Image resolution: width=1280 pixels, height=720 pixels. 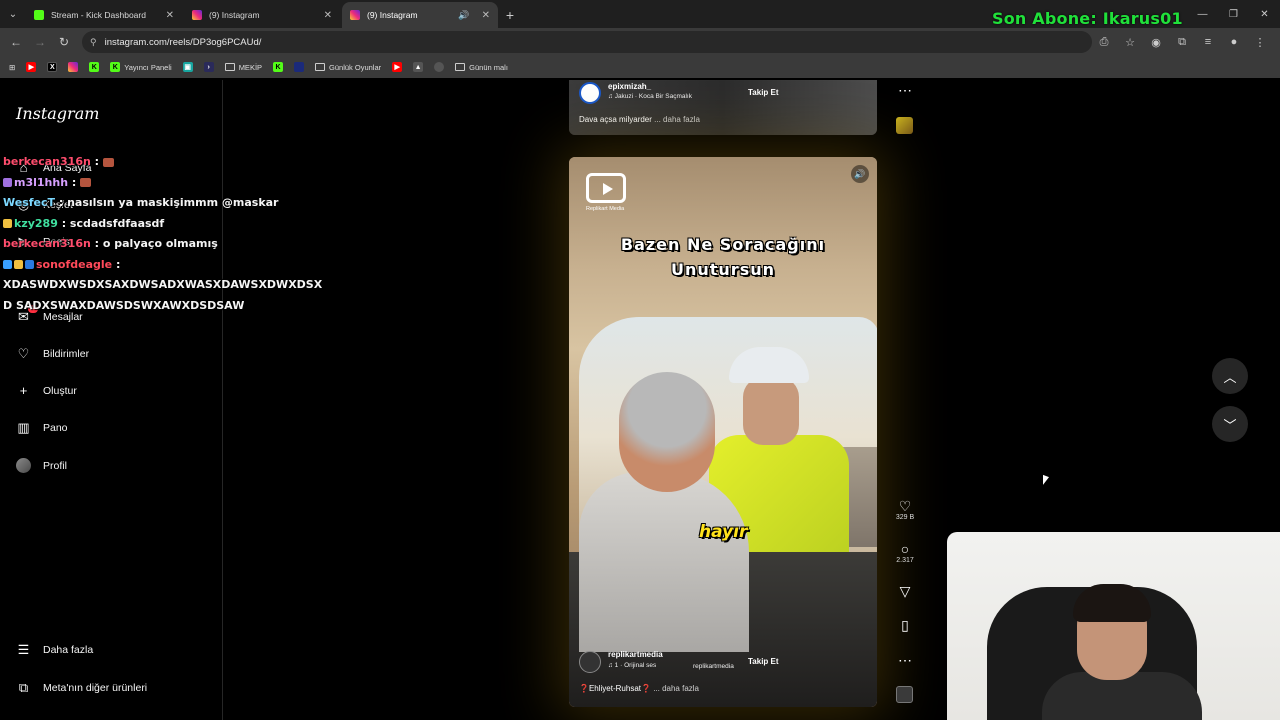 I want to click on reel-username: epixmizah_, so click(x=629, y=86).